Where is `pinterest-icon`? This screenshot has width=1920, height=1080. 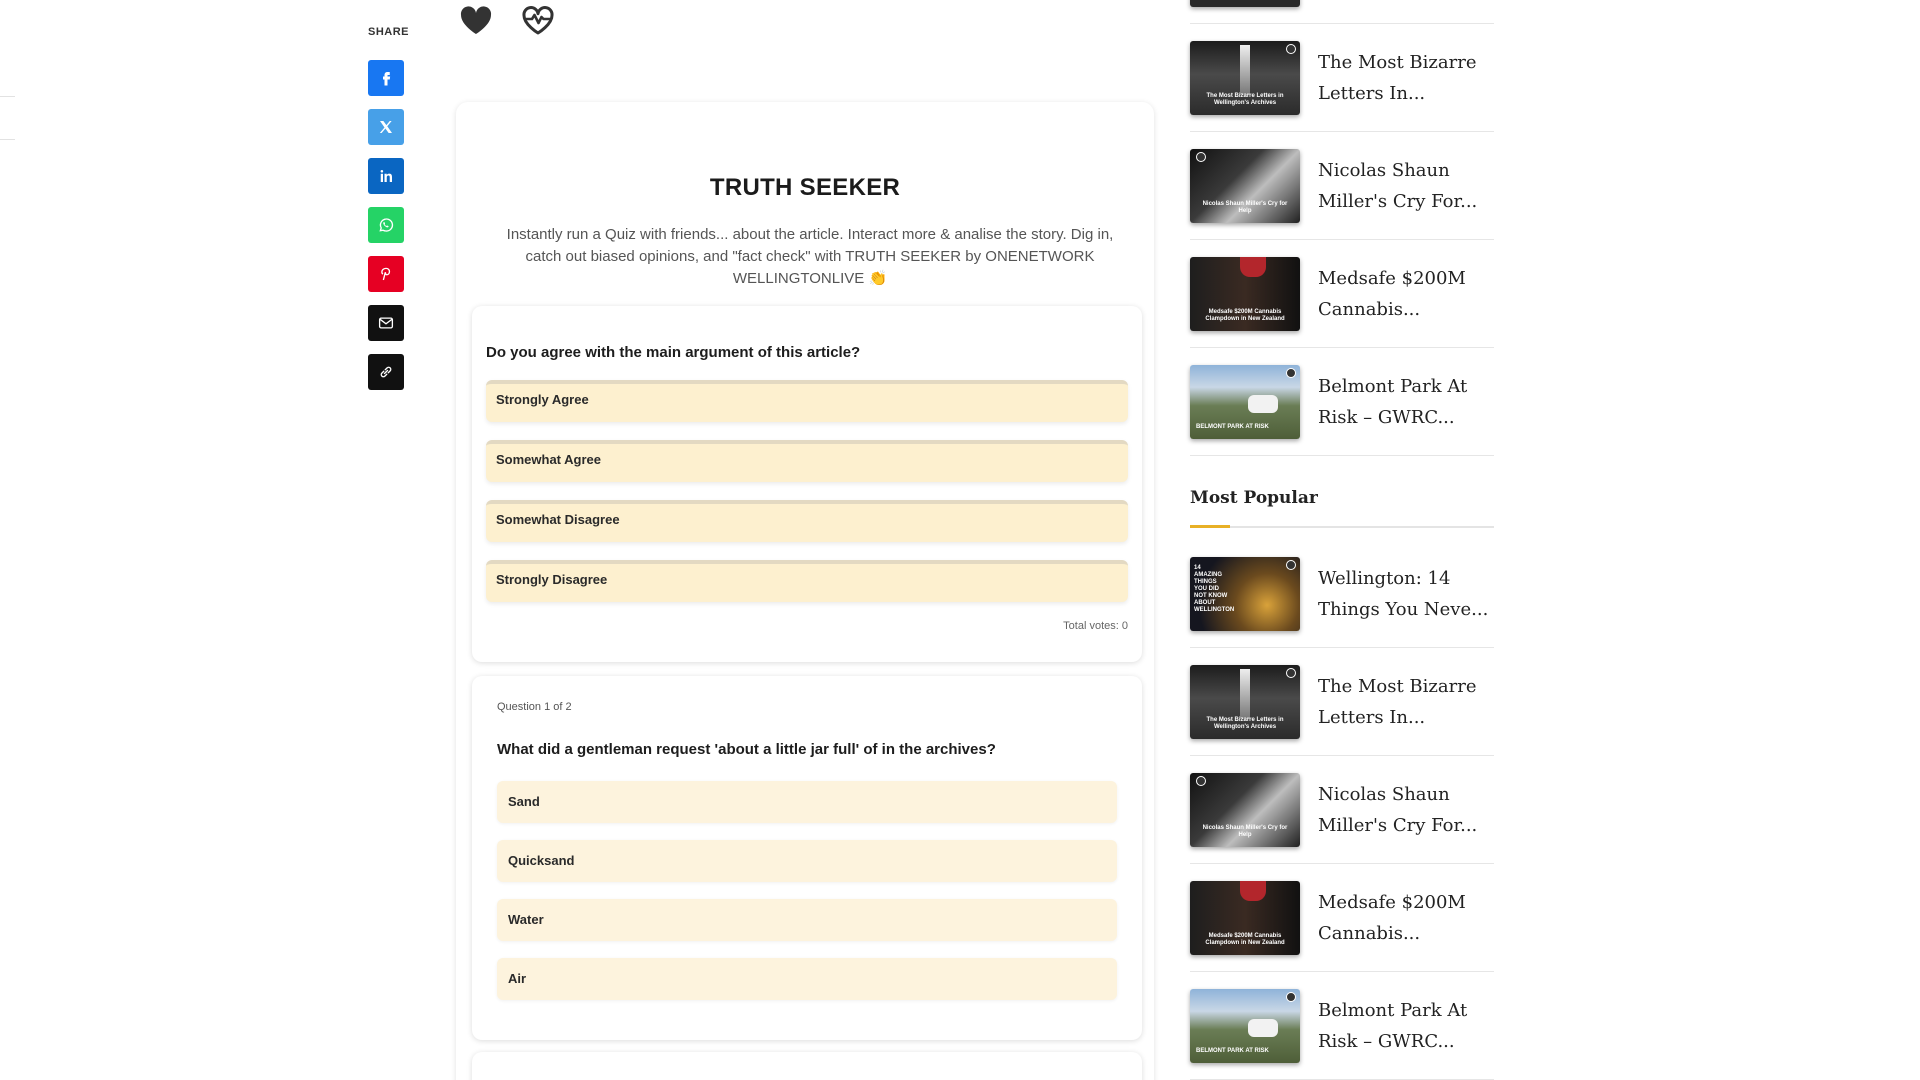
pinterest-icon is located at coordinates (386, 274).